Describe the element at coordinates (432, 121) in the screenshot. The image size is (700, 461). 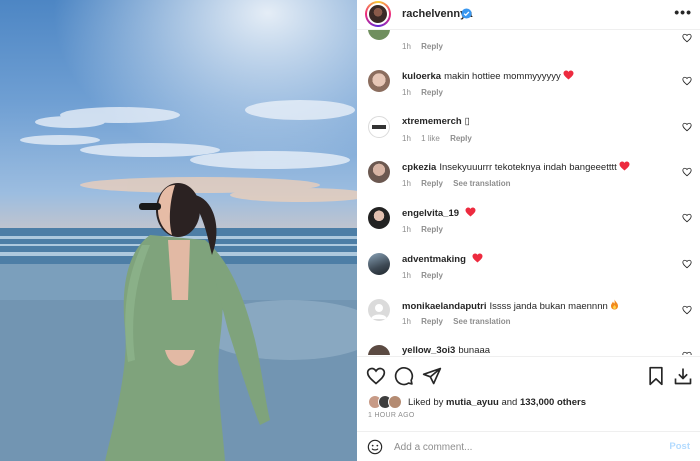
I see `commenter-username: xtrememerch` at that location.